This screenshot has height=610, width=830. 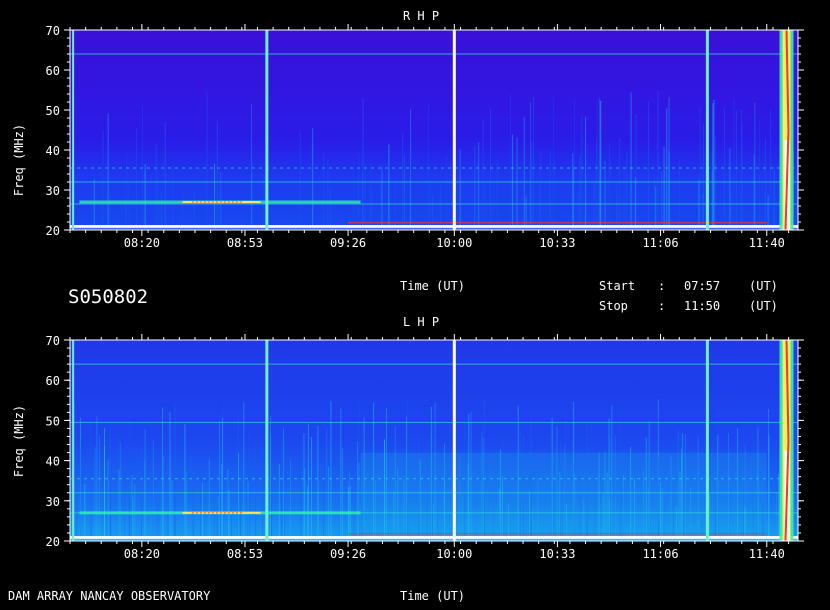 What do you see at coordinates (19, 441) in the screenshot?
I see `lhp-y-axis-label: Freq (MHz)` at bounding box center [19, 441].